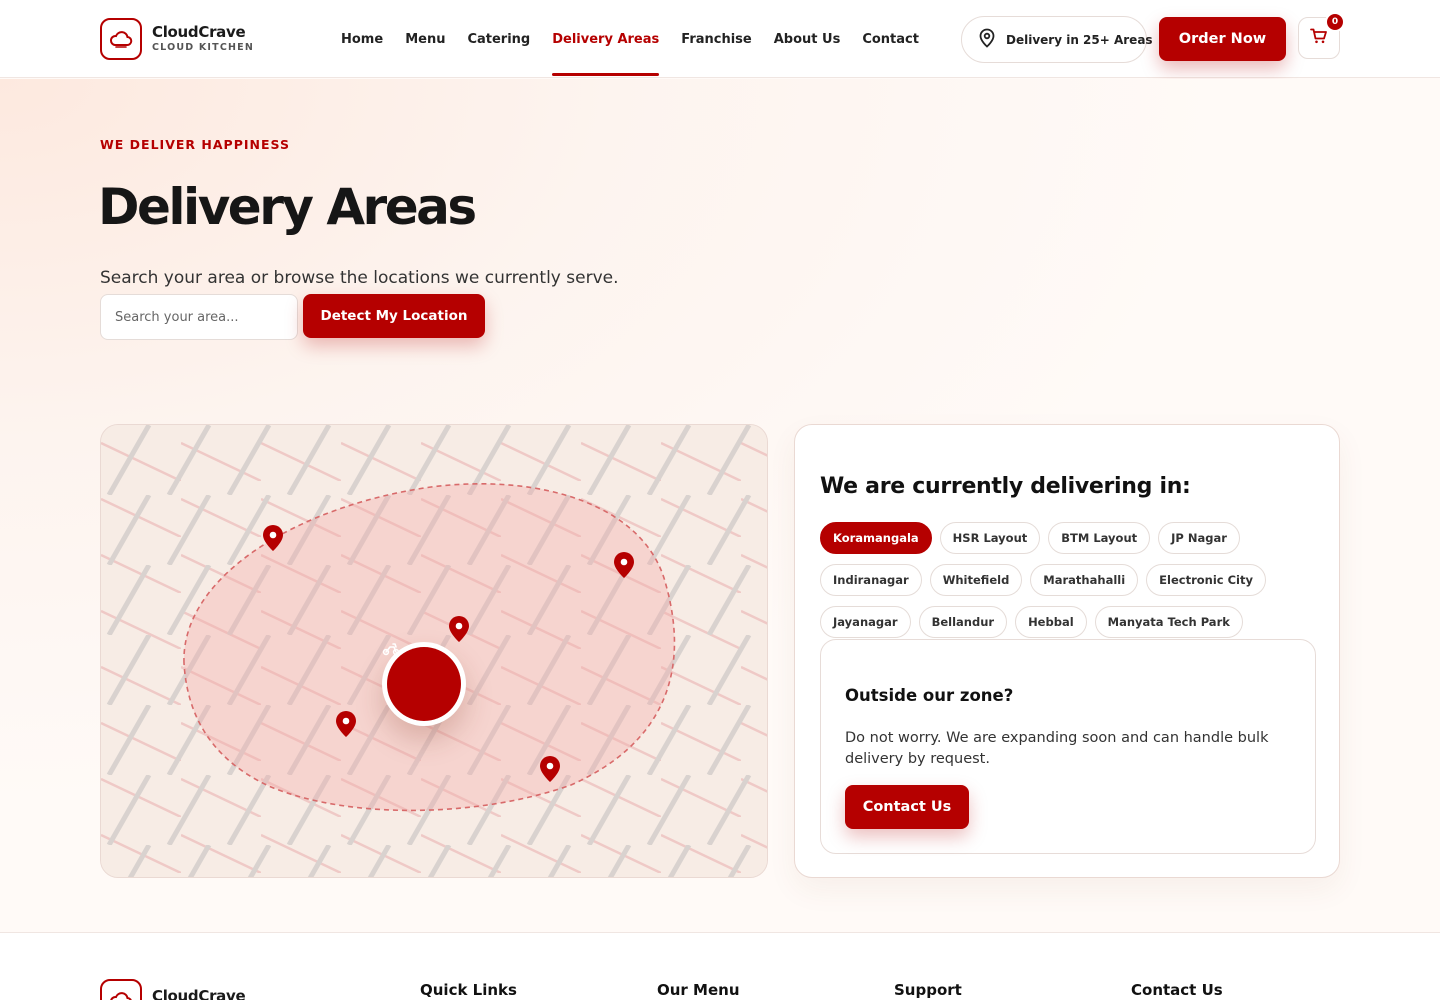 The height and width of the screenshot is (1000, 1440). What do you see at coordinates (199, 993) in the screenshot?
I see `footer-brand-name: CloudCrave` at bounding box center [199, 993].